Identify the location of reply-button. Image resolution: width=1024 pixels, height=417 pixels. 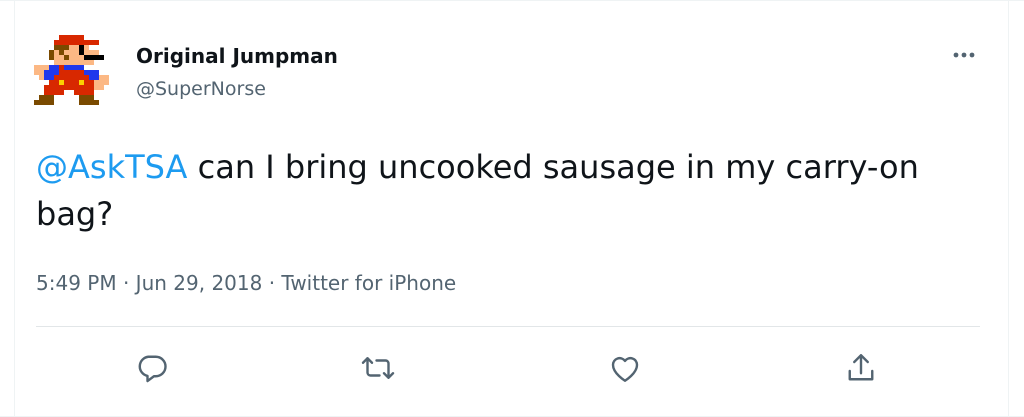
(152, 368).